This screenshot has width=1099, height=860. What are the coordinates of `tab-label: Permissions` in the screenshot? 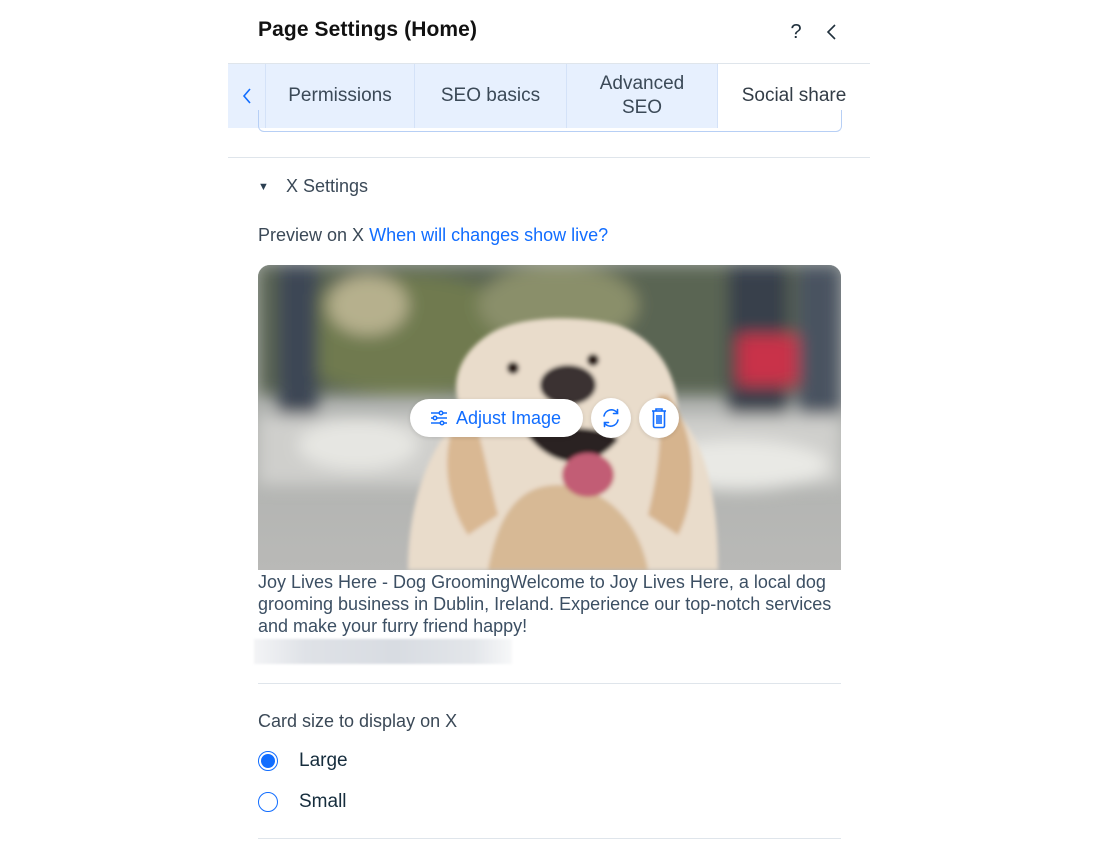 It's located at (340, 95).